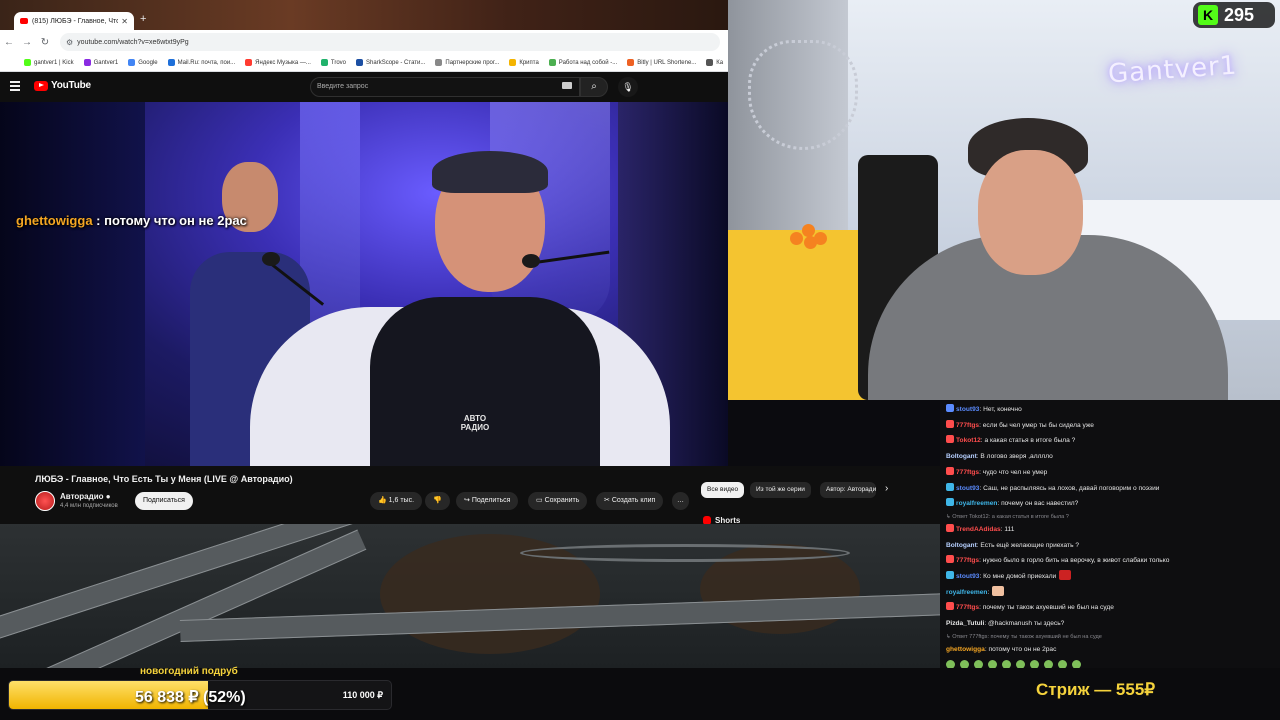  What do you see at coordinates (390, 42) in the screenshot?
I see `url-input: ⚙ youtube.com/watch?v=xe6wtxt9yPg` at bounding box center [390, 42].